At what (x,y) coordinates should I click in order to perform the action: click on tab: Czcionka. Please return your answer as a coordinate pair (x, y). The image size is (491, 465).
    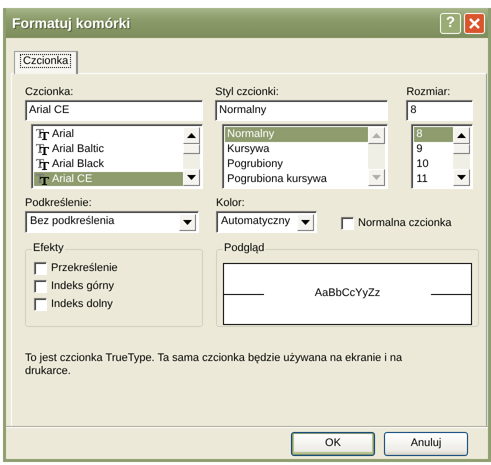
    Looking at the image, I should click on (46, 62).